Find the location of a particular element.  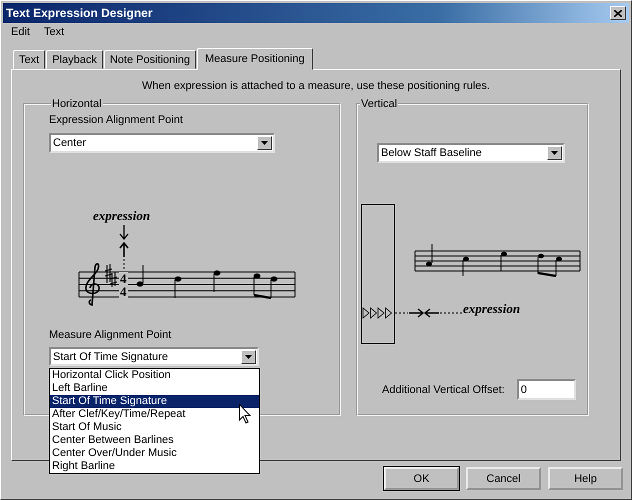

close-button is located at coordinates (618, 13).